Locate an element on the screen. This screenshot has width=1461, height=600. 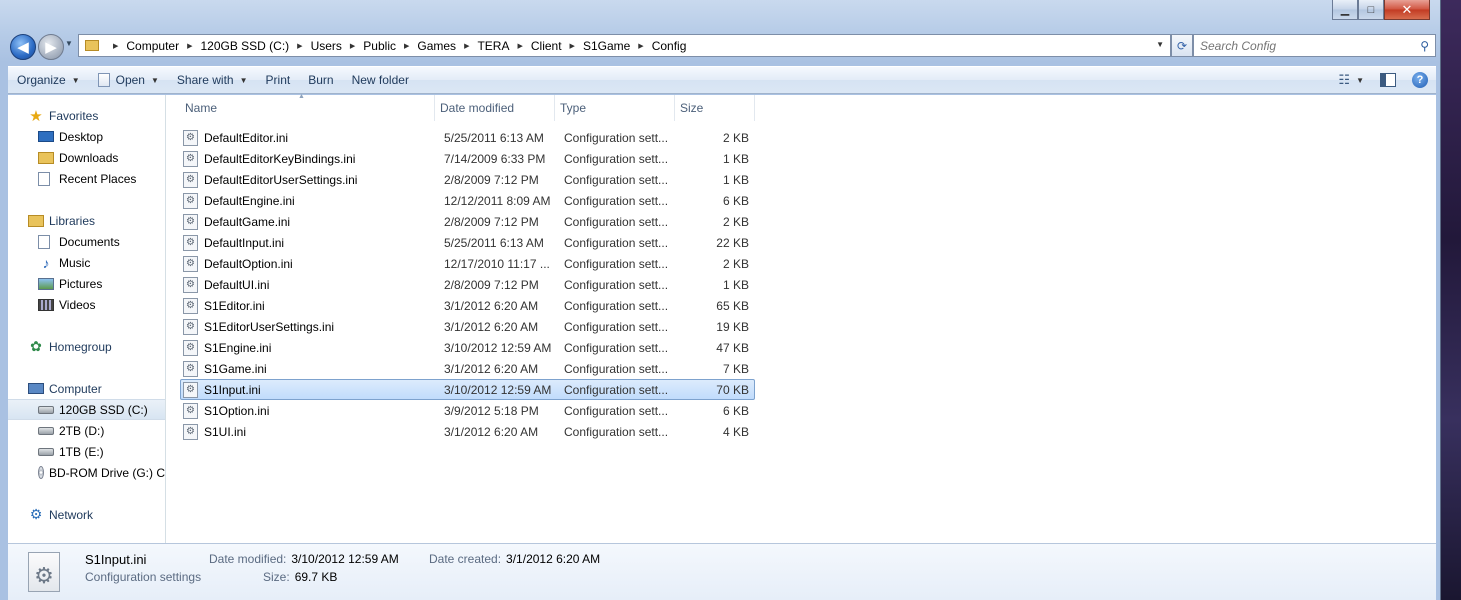
file-name: S1Editor.ini is located at coordinates (234, 305).